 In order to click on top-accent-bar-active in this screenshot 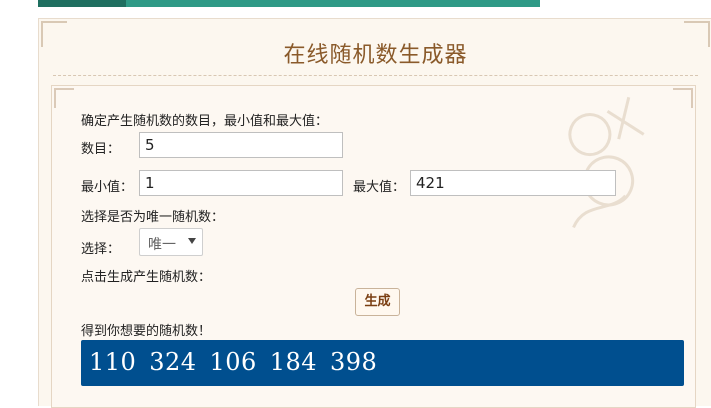, I will do `click(82, 3)`.